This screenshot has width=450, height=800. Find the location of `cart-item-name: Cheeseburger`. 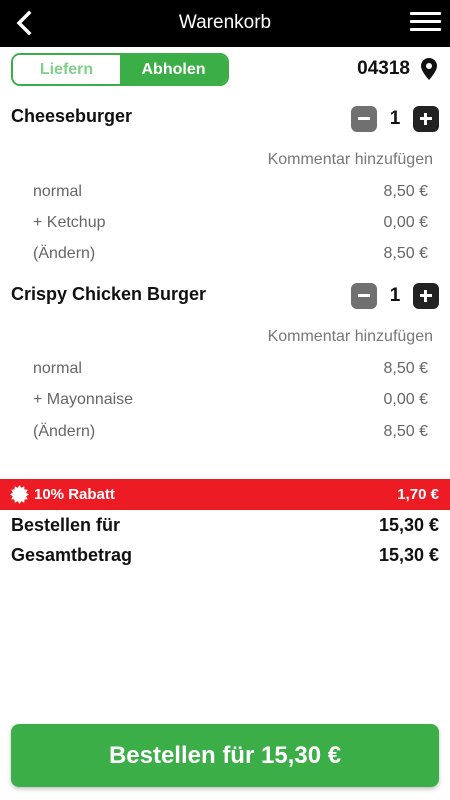

cart-item-name: Cheeseburger is located at coordinates (72, 116).